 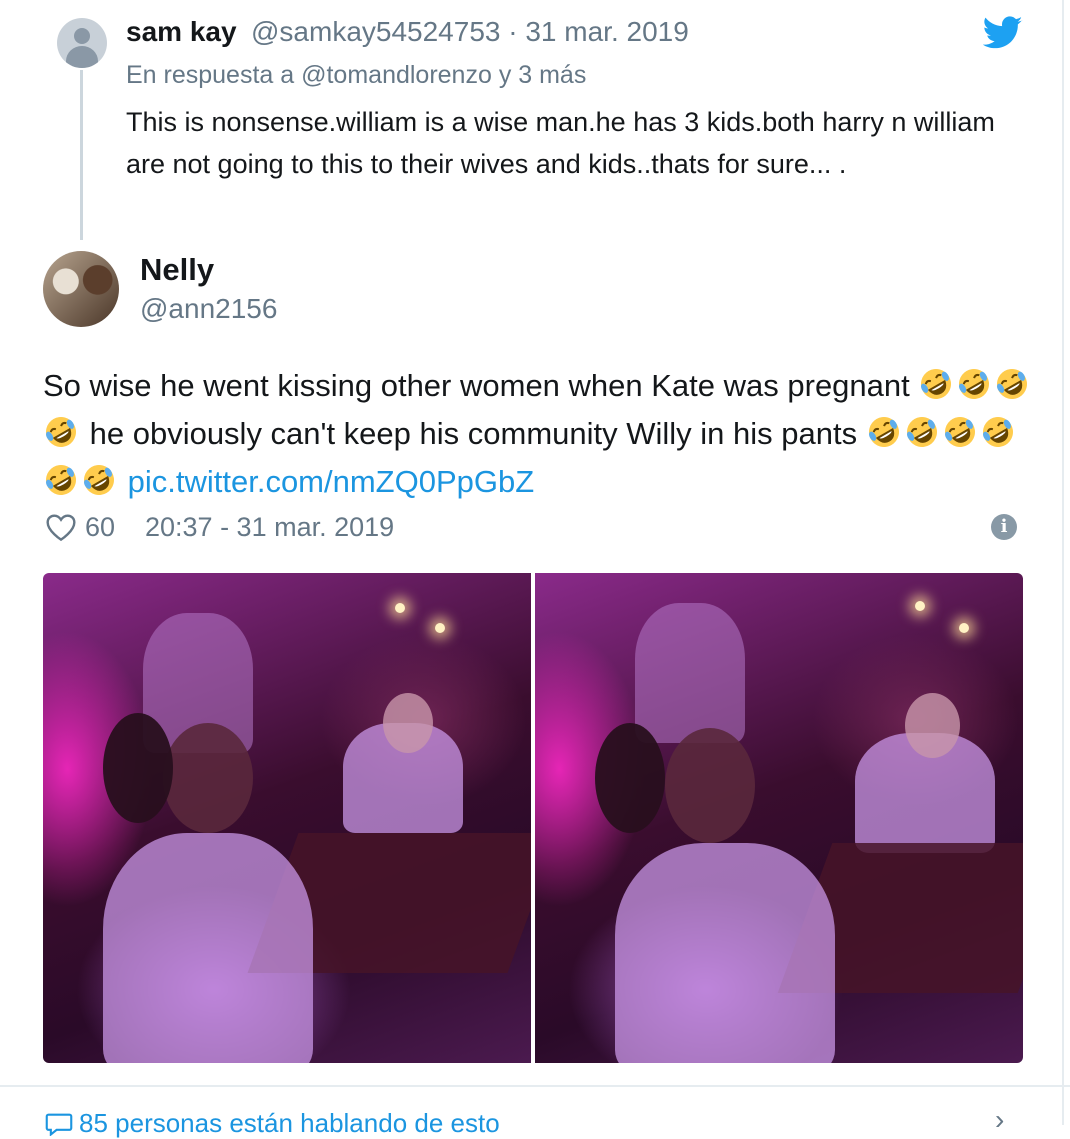 I want to click on frame-border, so click(x=1063, y=562).